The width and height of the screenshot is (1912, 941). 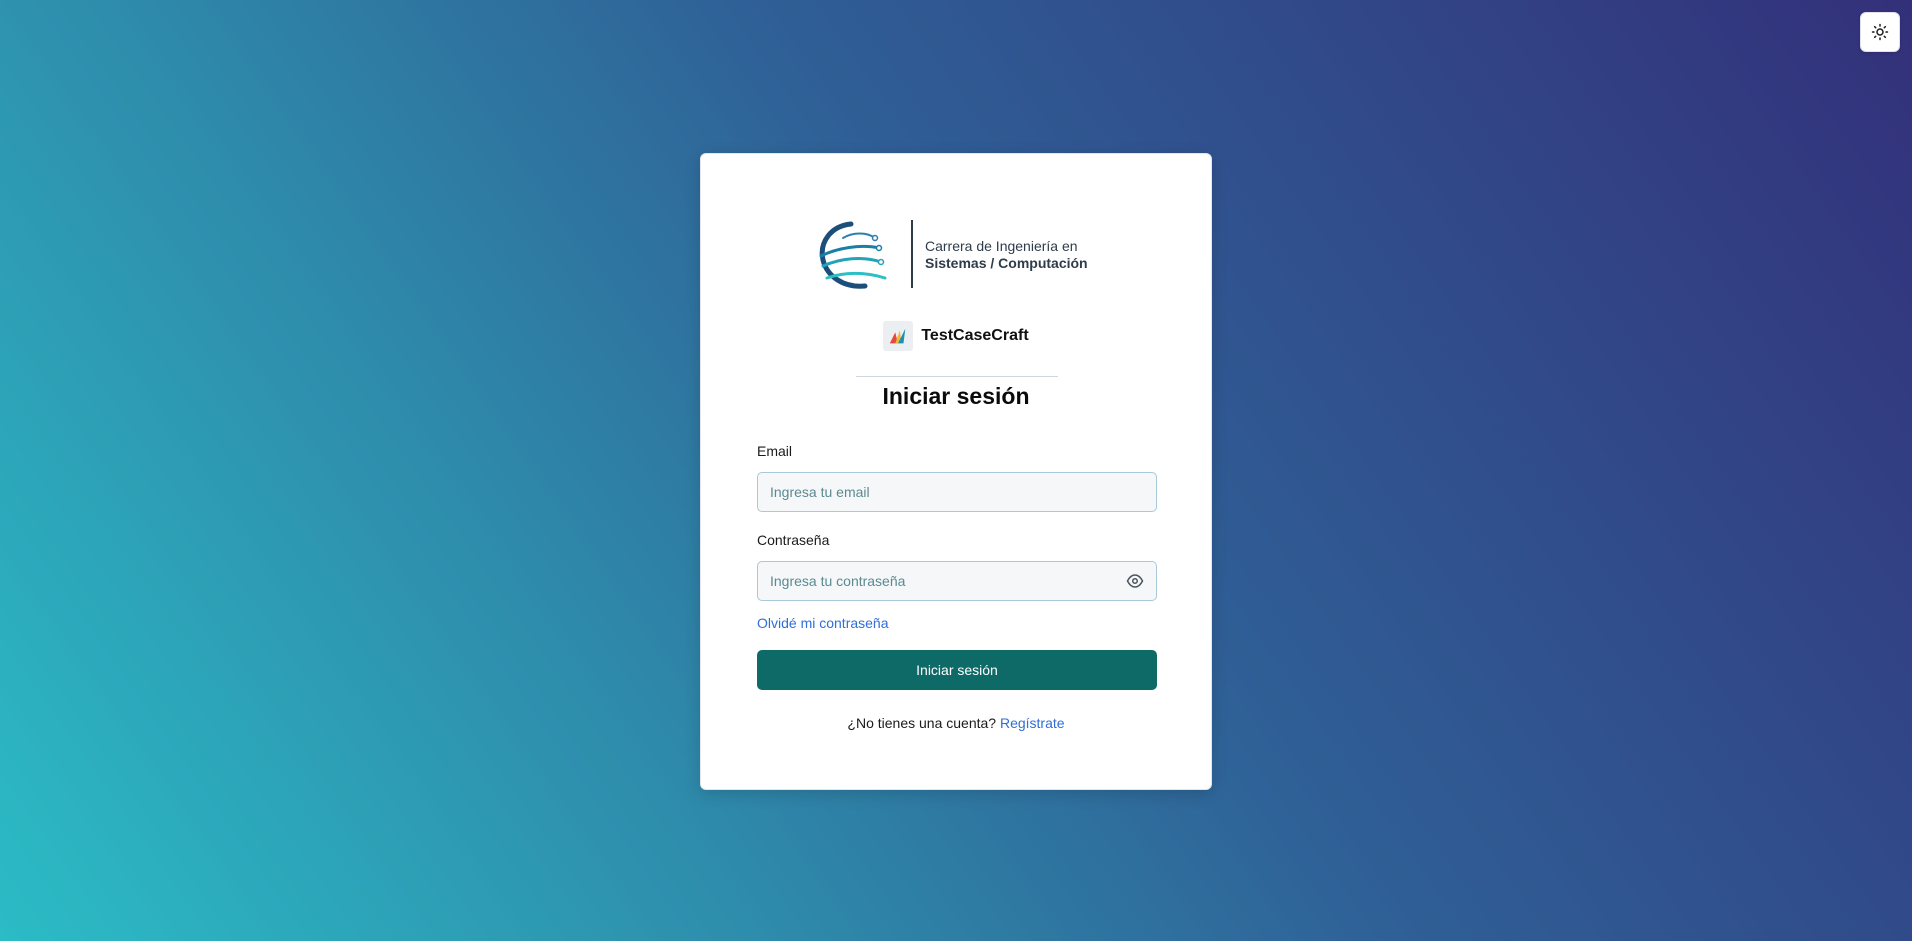 I want to click on login-submit-button: Iniciar sesión, so click(x=957, y=670).